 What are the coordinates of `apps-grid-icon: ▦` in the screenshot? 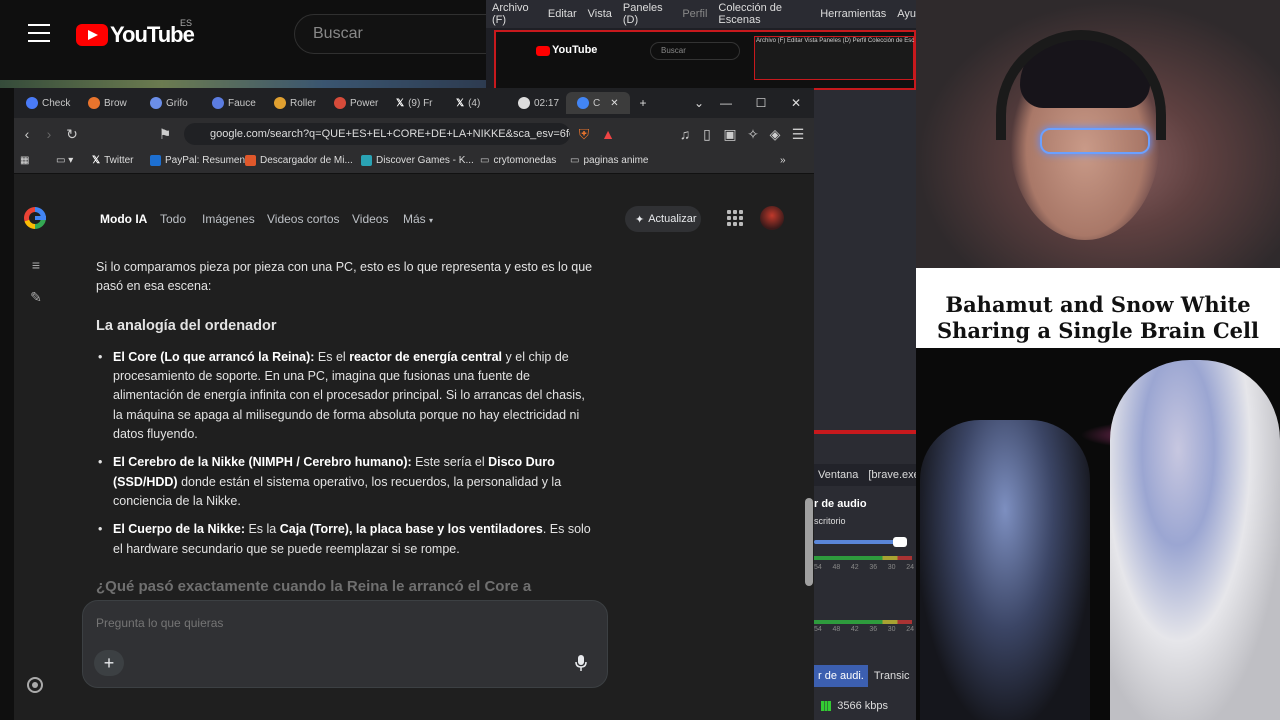 It's located at (24, 160).